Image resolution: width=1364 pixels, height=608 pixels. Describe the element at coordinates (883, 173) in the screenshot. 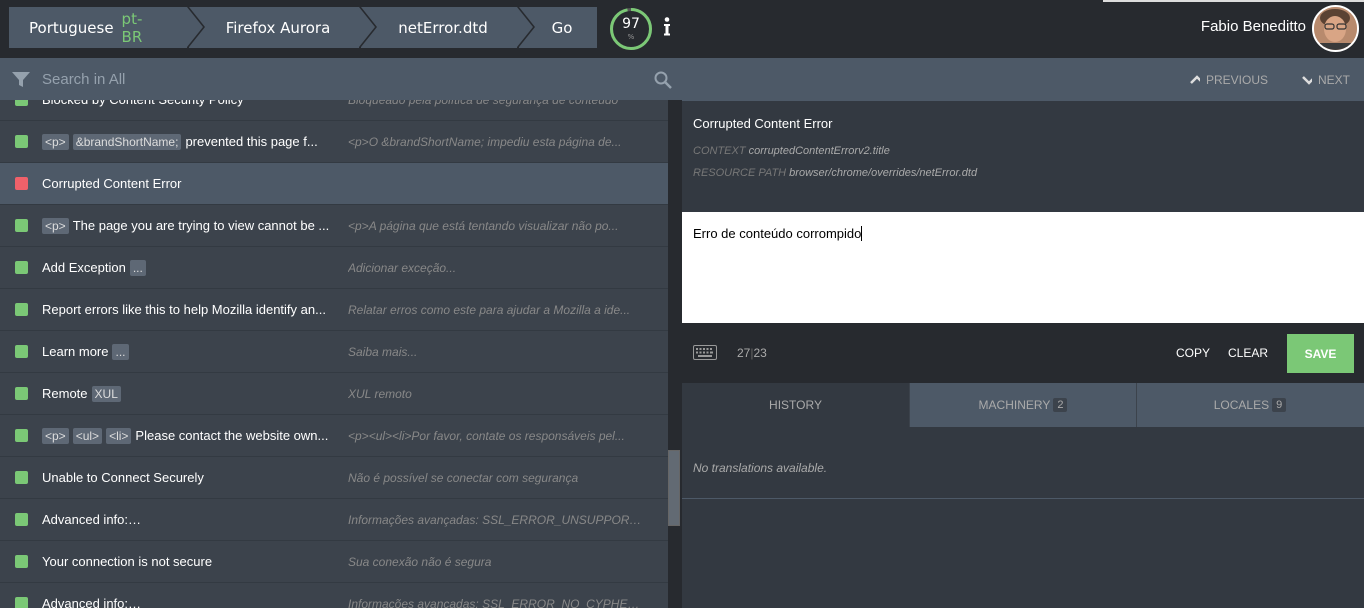

I see `resource-path-value: browser/chrome/overrides/netError.dtd` at that location.